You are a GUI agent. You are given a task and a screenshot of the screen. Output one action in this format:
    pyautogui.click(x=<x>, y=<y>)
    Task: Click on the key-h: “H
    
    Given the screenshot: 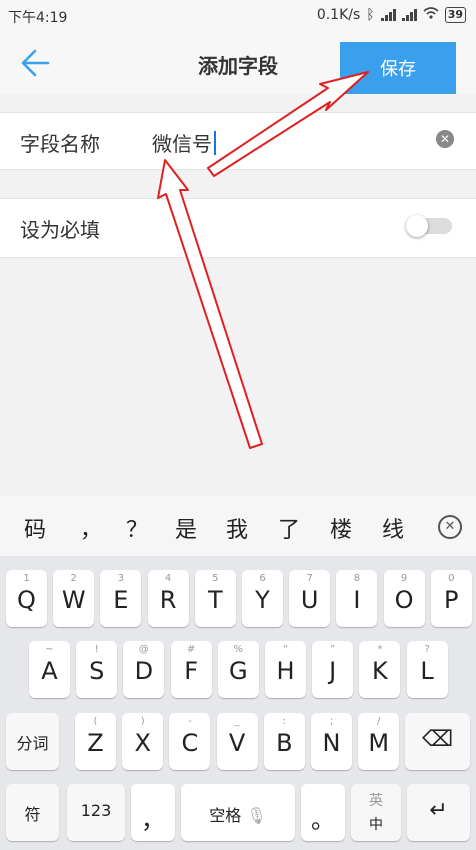 What is the action you would take?
    pyautogui.click(x=285, y=669)
    